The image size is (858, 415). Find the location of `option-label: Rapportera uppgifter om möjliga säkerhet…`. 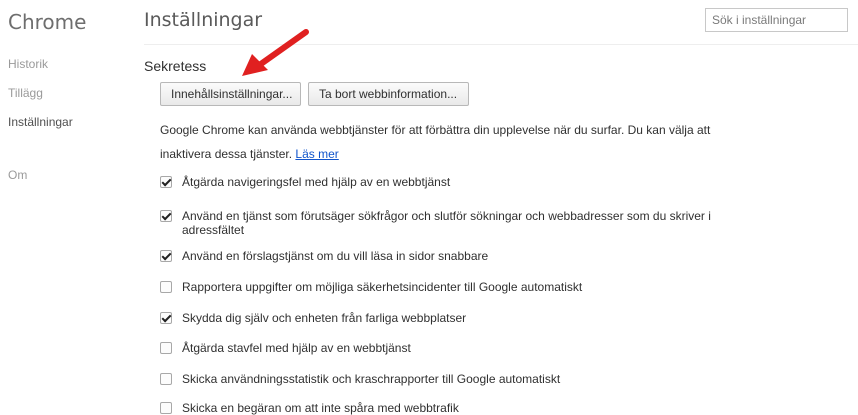

option-label: Rapportera uppgifter om möjliga säkerhet… is located at coordinates (382, 287).